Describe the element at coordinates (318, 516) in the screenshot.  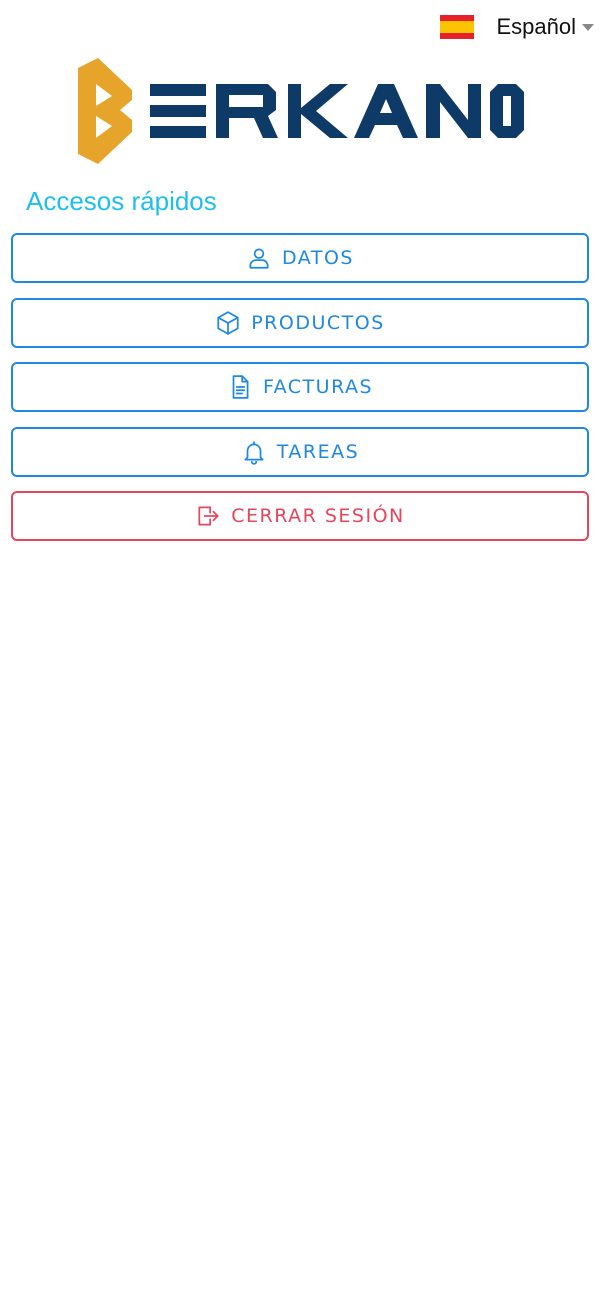
I see `cerrar-sesion-button-label: CERRAR SESIÓN` at that location.